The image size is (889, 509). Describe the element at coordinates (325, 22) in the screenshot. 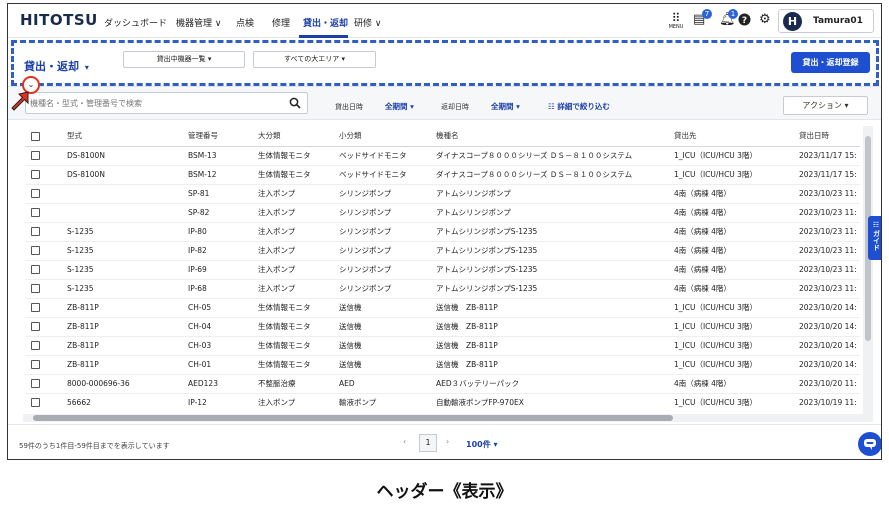

I see `nav-item-lending: 貸出・返却` at that location.